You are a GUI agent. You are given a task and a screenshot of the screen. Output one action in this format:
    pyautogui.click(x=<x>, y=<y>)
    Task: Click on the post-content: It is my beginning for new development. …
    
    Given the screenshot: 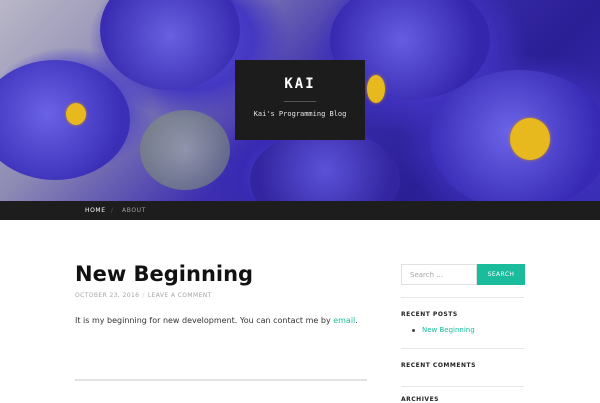 What is the action you would take?
    pyautogui.click(x=216, y=320)
    